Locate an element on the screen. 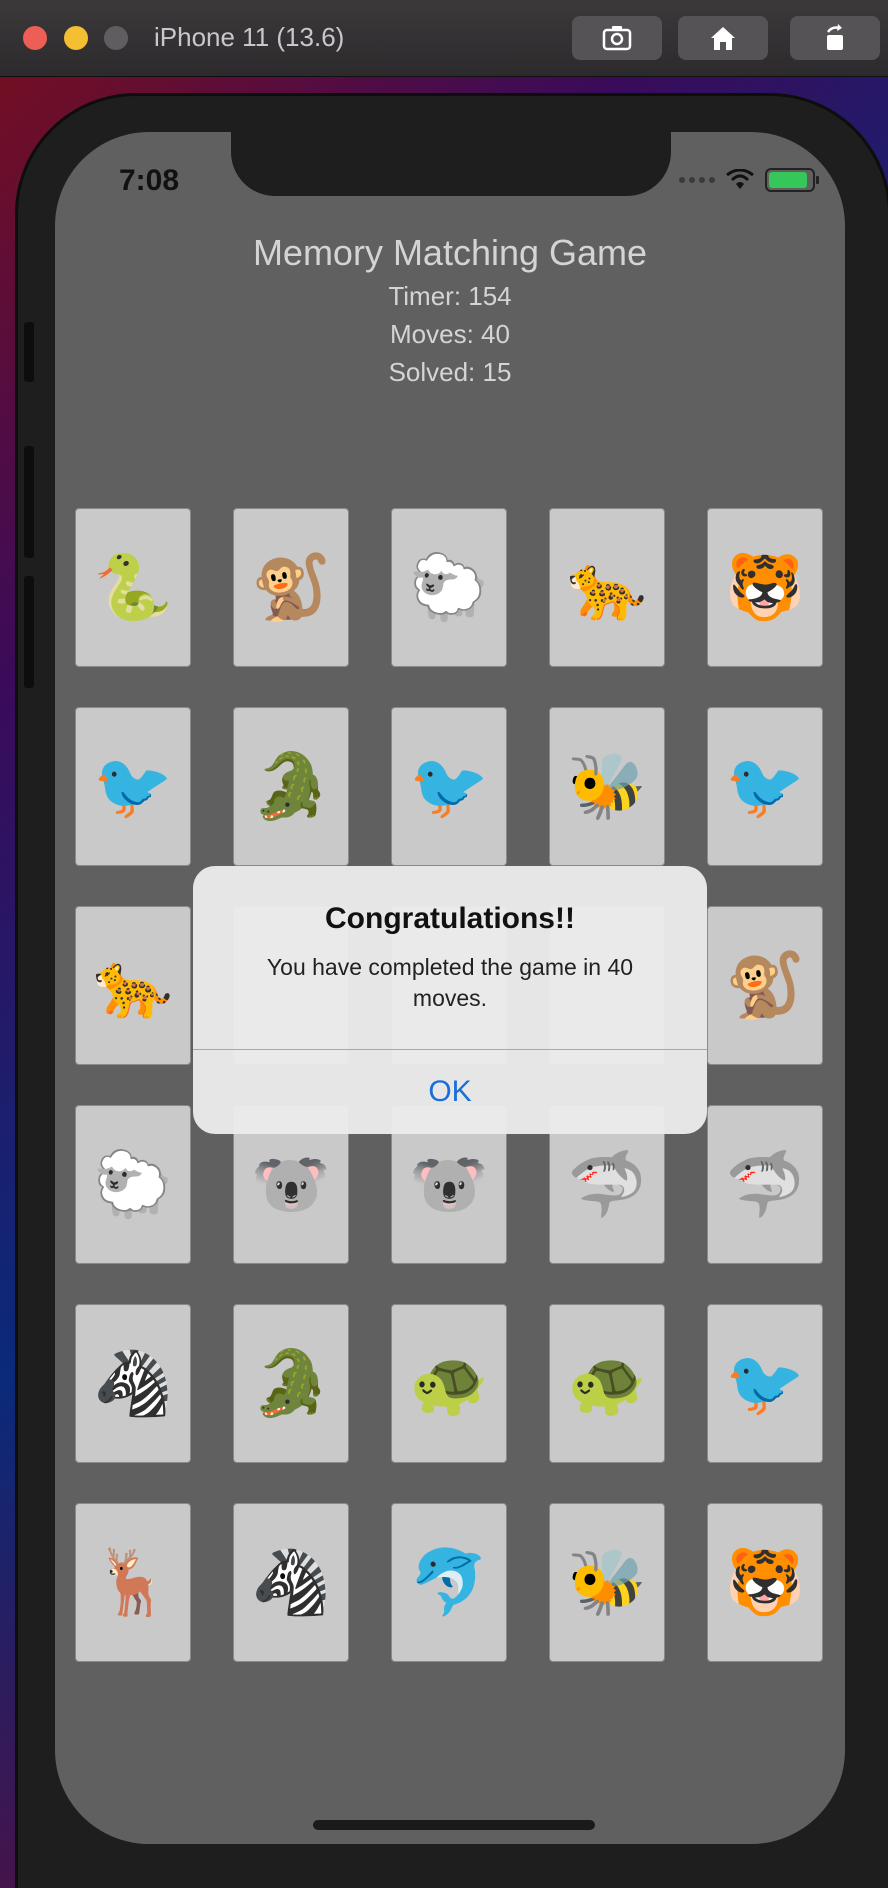 The width and height of the screenshot is (888, 1888). card-dolphin: 🐬 is located at coordinates (449, 1582).